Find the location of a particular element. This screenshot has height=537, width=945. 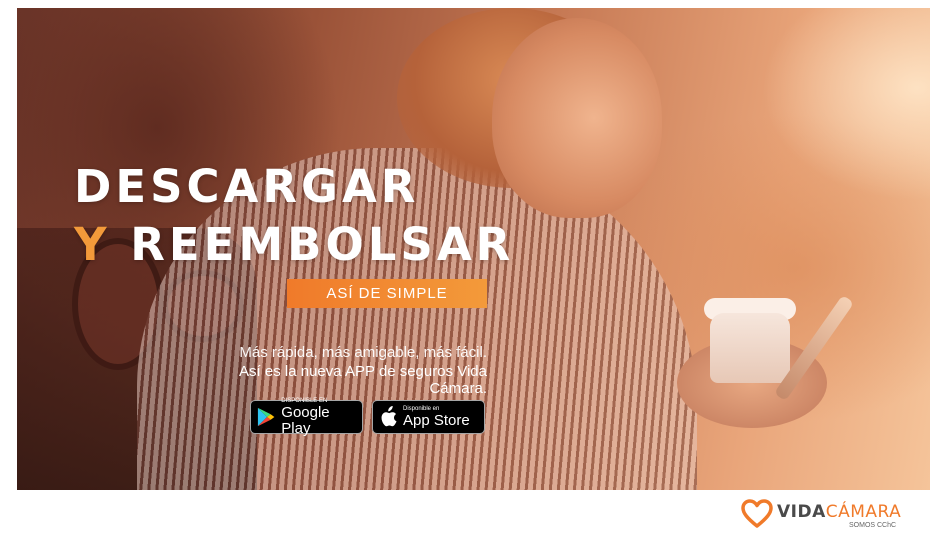

google-play-big: Google Play is located at coordinates (305, 420).